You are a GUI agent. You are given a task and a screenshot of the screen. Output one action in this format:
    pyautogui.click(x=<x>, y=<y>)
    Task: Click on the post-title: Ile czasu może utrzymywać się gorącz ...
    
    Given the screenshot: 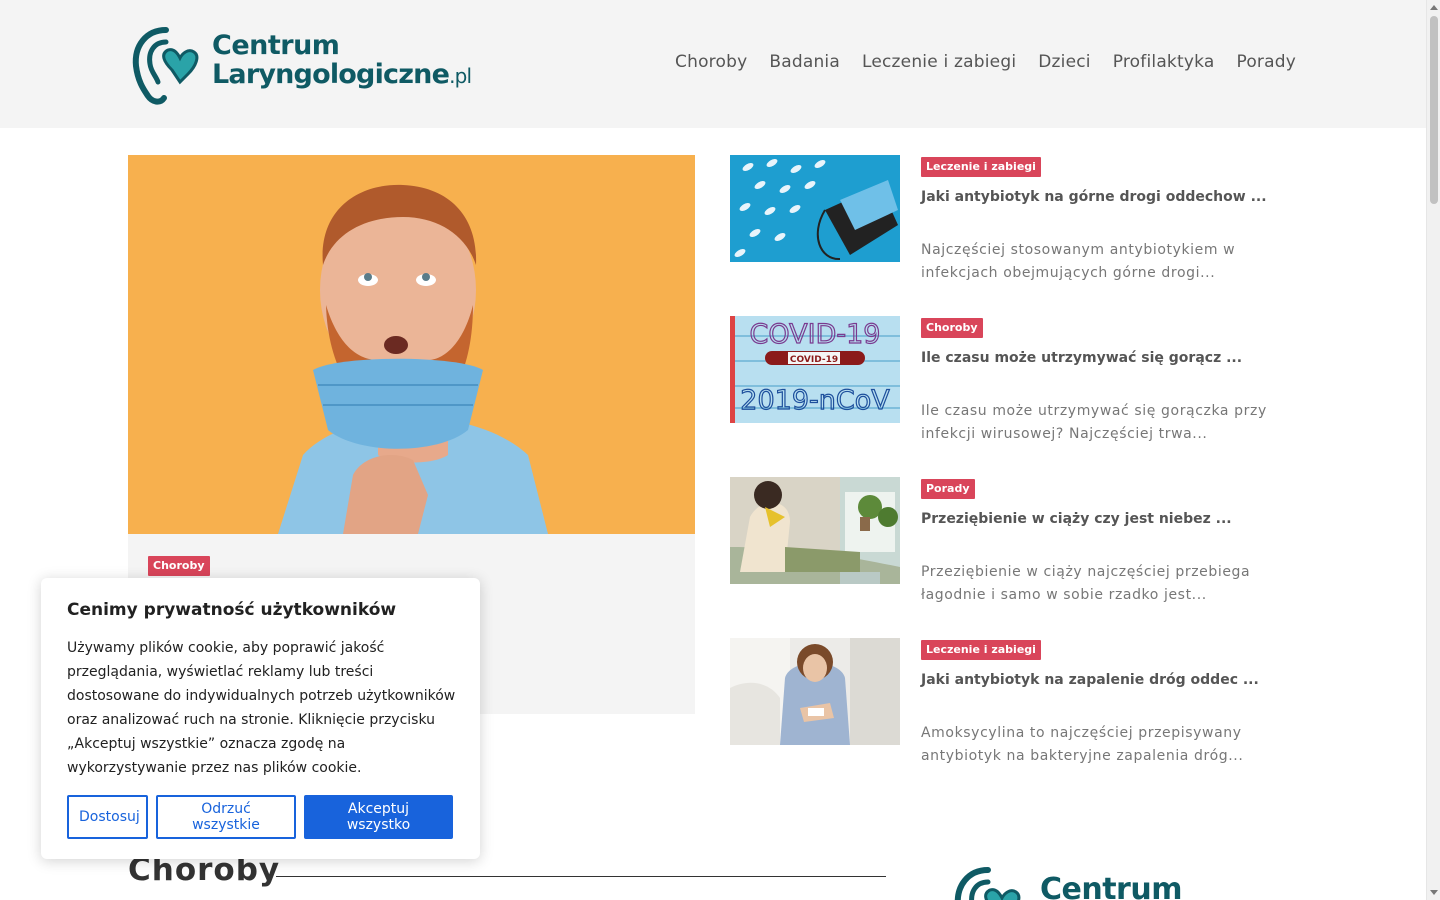 What is the action you would take?
    pyautogui.click(x=1081, y=358)
    